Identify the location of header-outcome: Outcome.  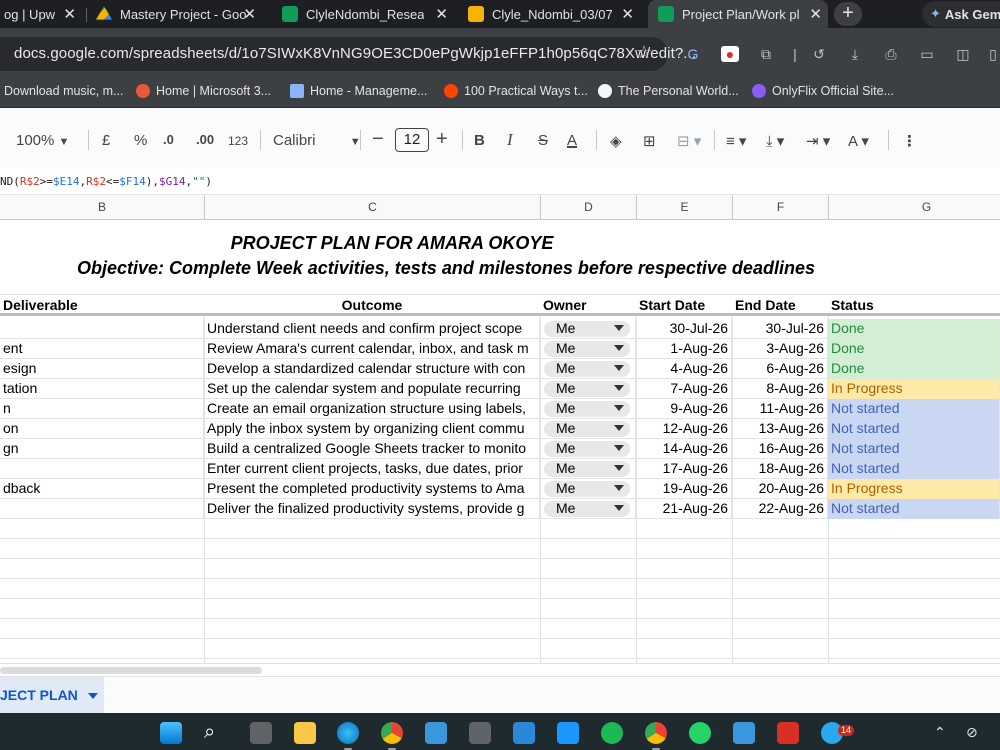
(372, 305).